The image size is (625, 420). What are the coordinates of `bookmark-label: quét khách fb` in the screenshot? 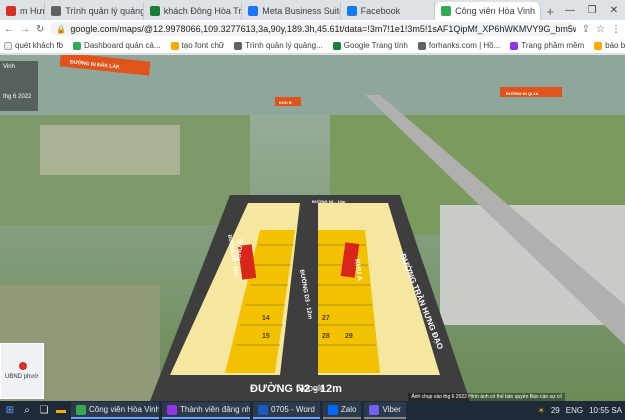 It's located at (39, 45).